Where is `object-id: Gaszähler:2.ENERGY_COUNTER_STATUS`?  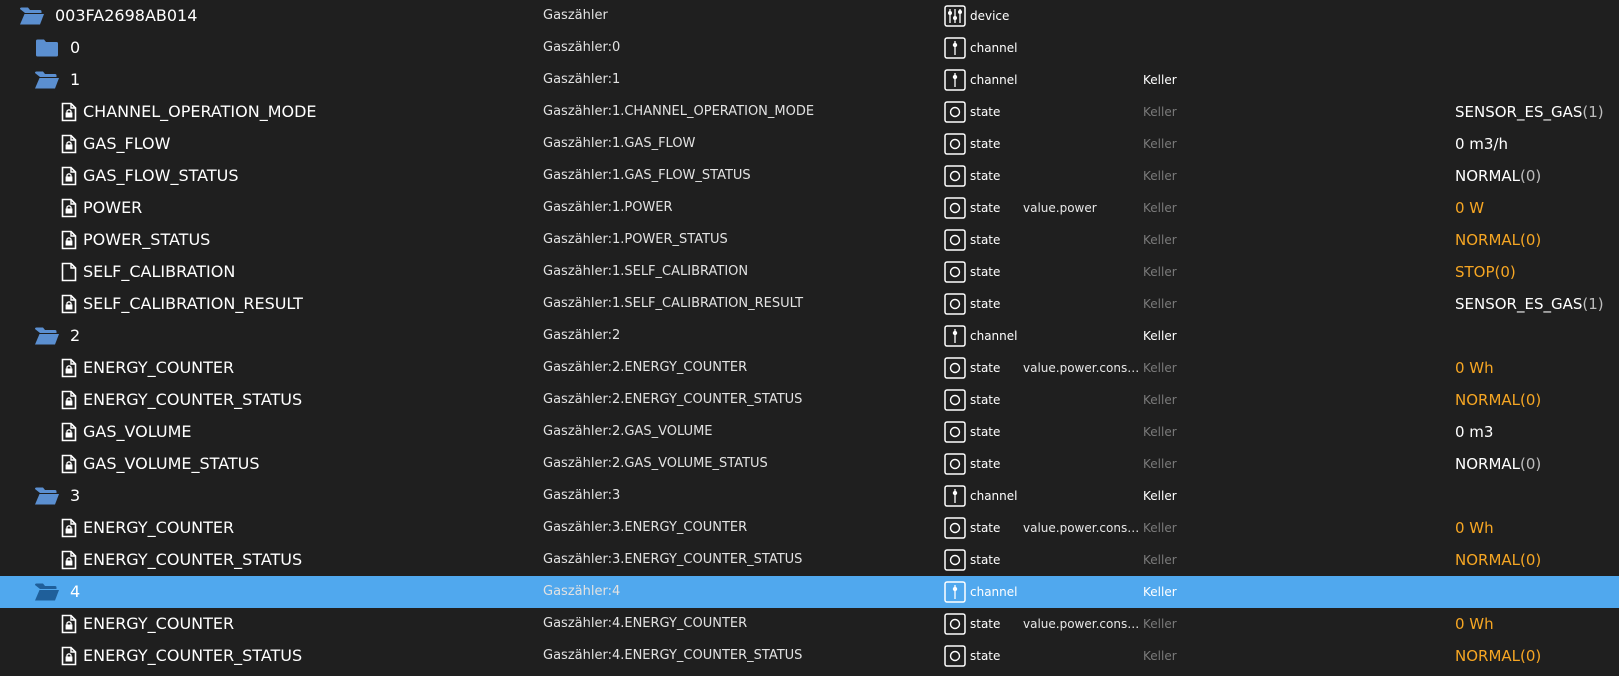 object-id: Gaszähler:2.ENERGY_COUNTER_STATUS is located at coordinates (673, 399).